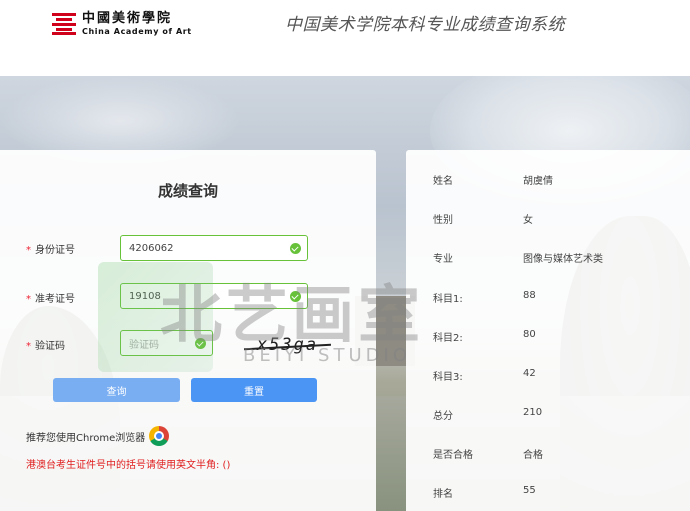  Describe the element at coordinates (127, 18) in the screenshot. I see `logo-chinese-name: 中國美術學院` at that location.